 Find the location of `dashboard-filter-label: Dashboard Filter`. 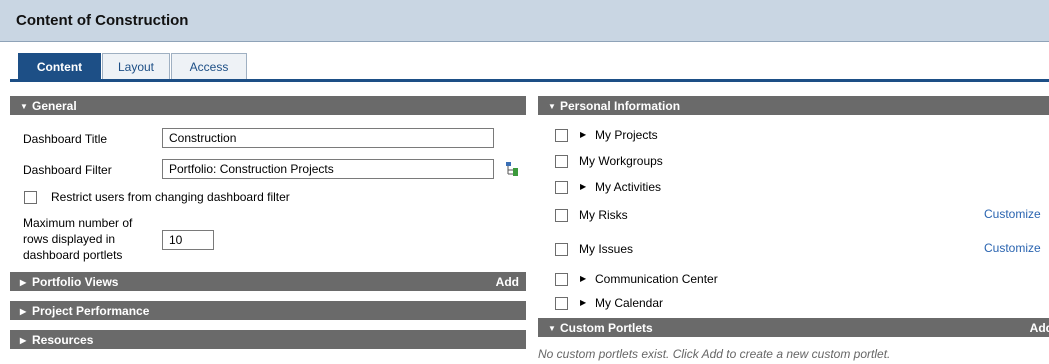

dashboard-filter-label: Dashboard Filter is located at coordinates (67, 170).